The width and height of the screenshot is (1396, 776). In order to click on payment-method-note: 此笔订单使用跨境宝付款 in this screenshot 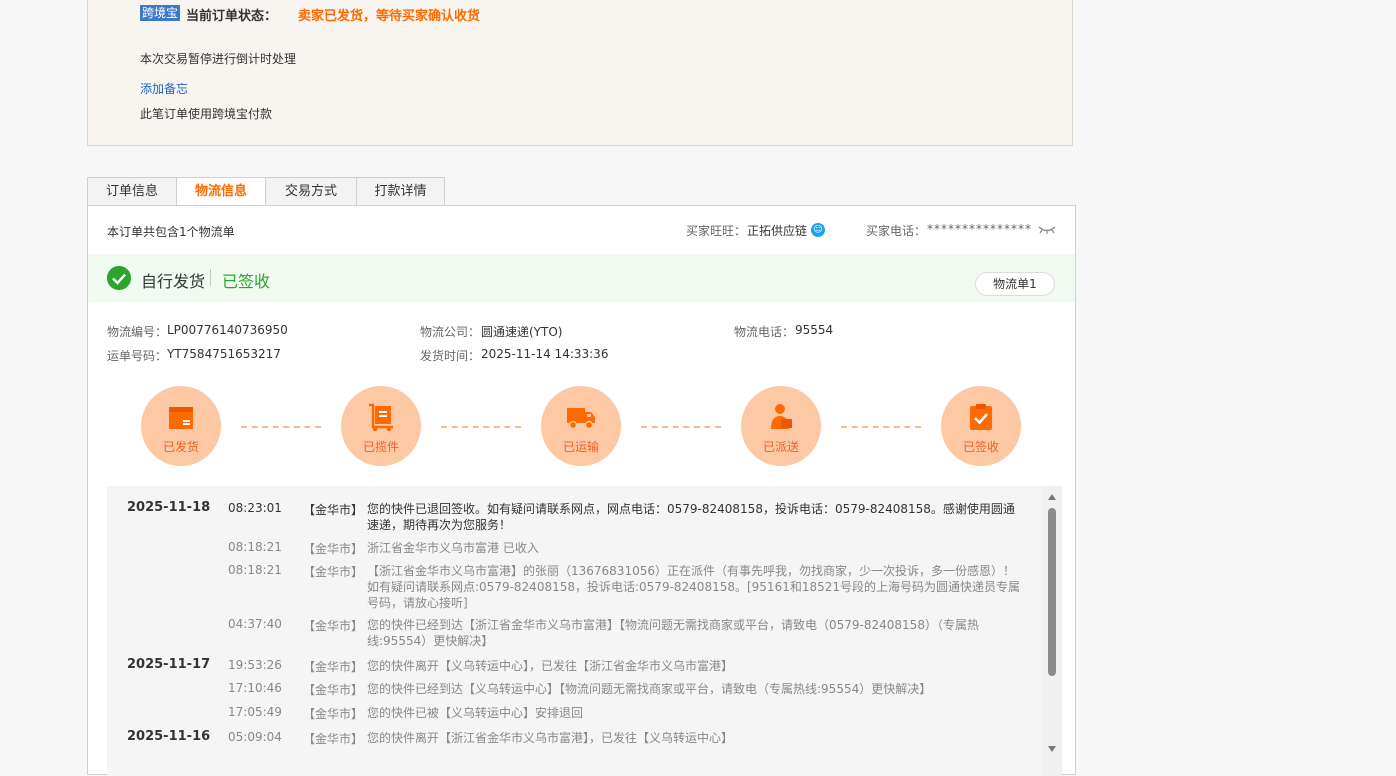, I will do `click(206, 114)`.